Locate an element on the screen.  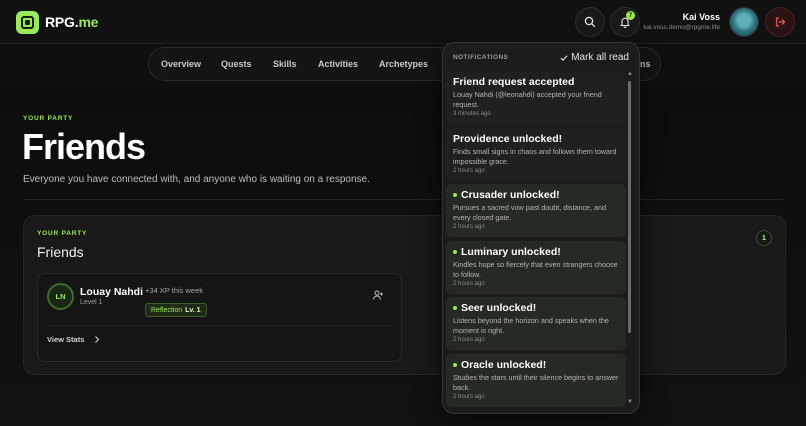
logout-button is located at coordinates (780, 22).